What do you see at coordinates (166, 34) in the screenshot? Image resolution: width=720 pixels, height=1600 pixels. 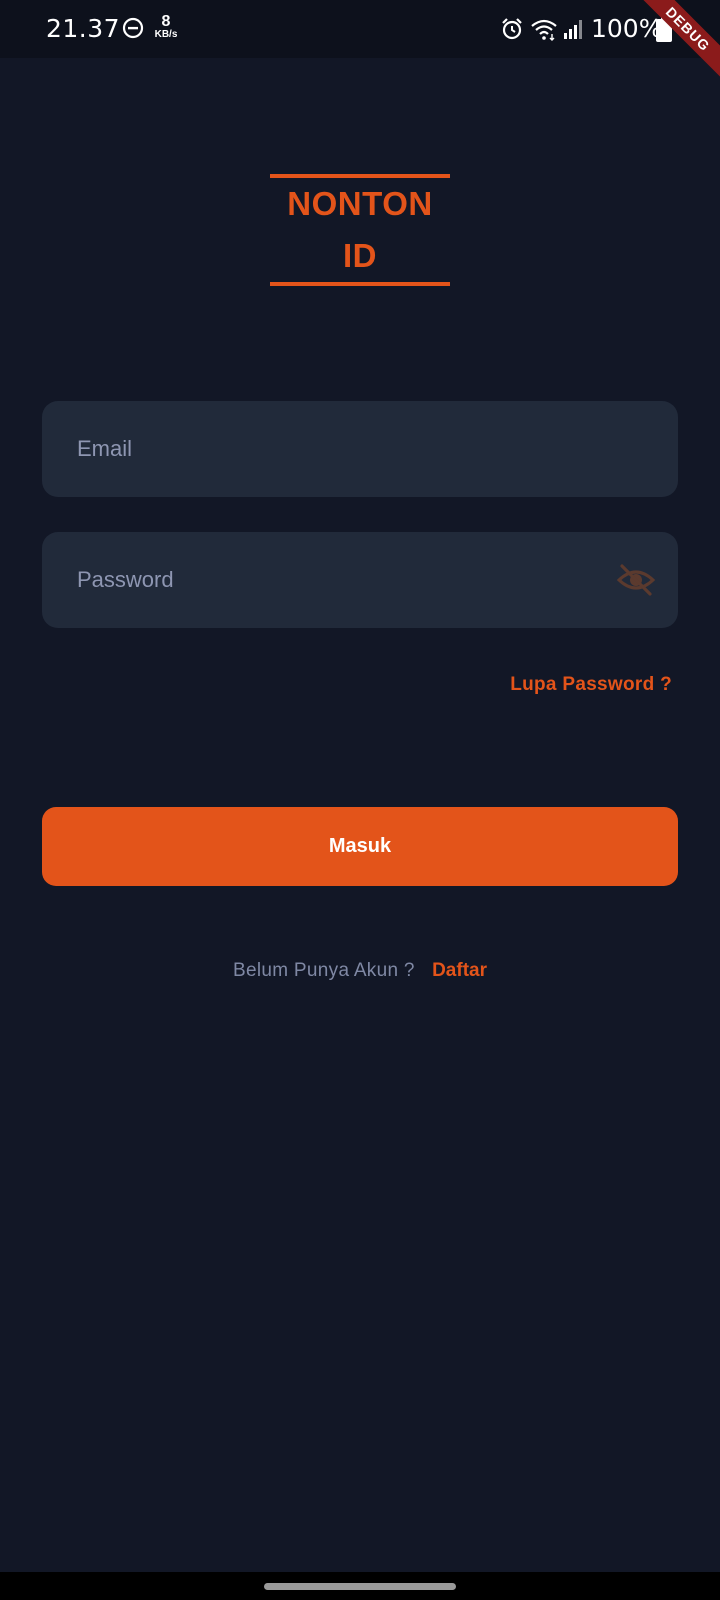 I see `network-speed-unit: KB/s` at bounding box center [166, 34].